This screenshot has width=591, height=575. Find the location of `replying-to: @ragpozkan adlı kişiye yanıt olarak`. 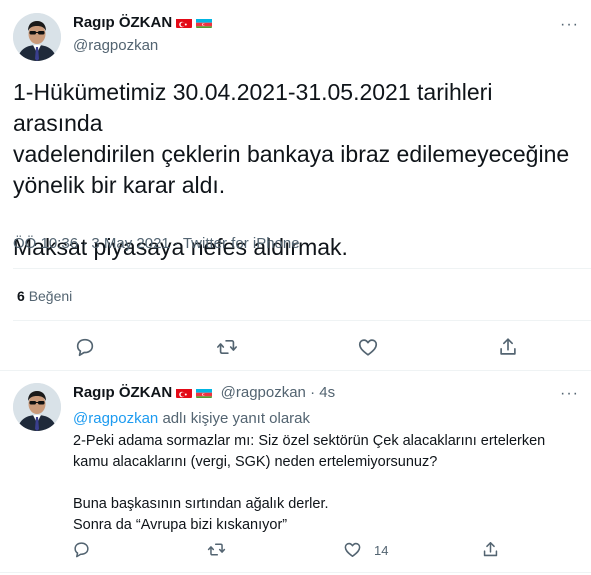

replying-to: @ragpozkan adlı kişiye yanıt olarak is located at coordinates (191, 418).